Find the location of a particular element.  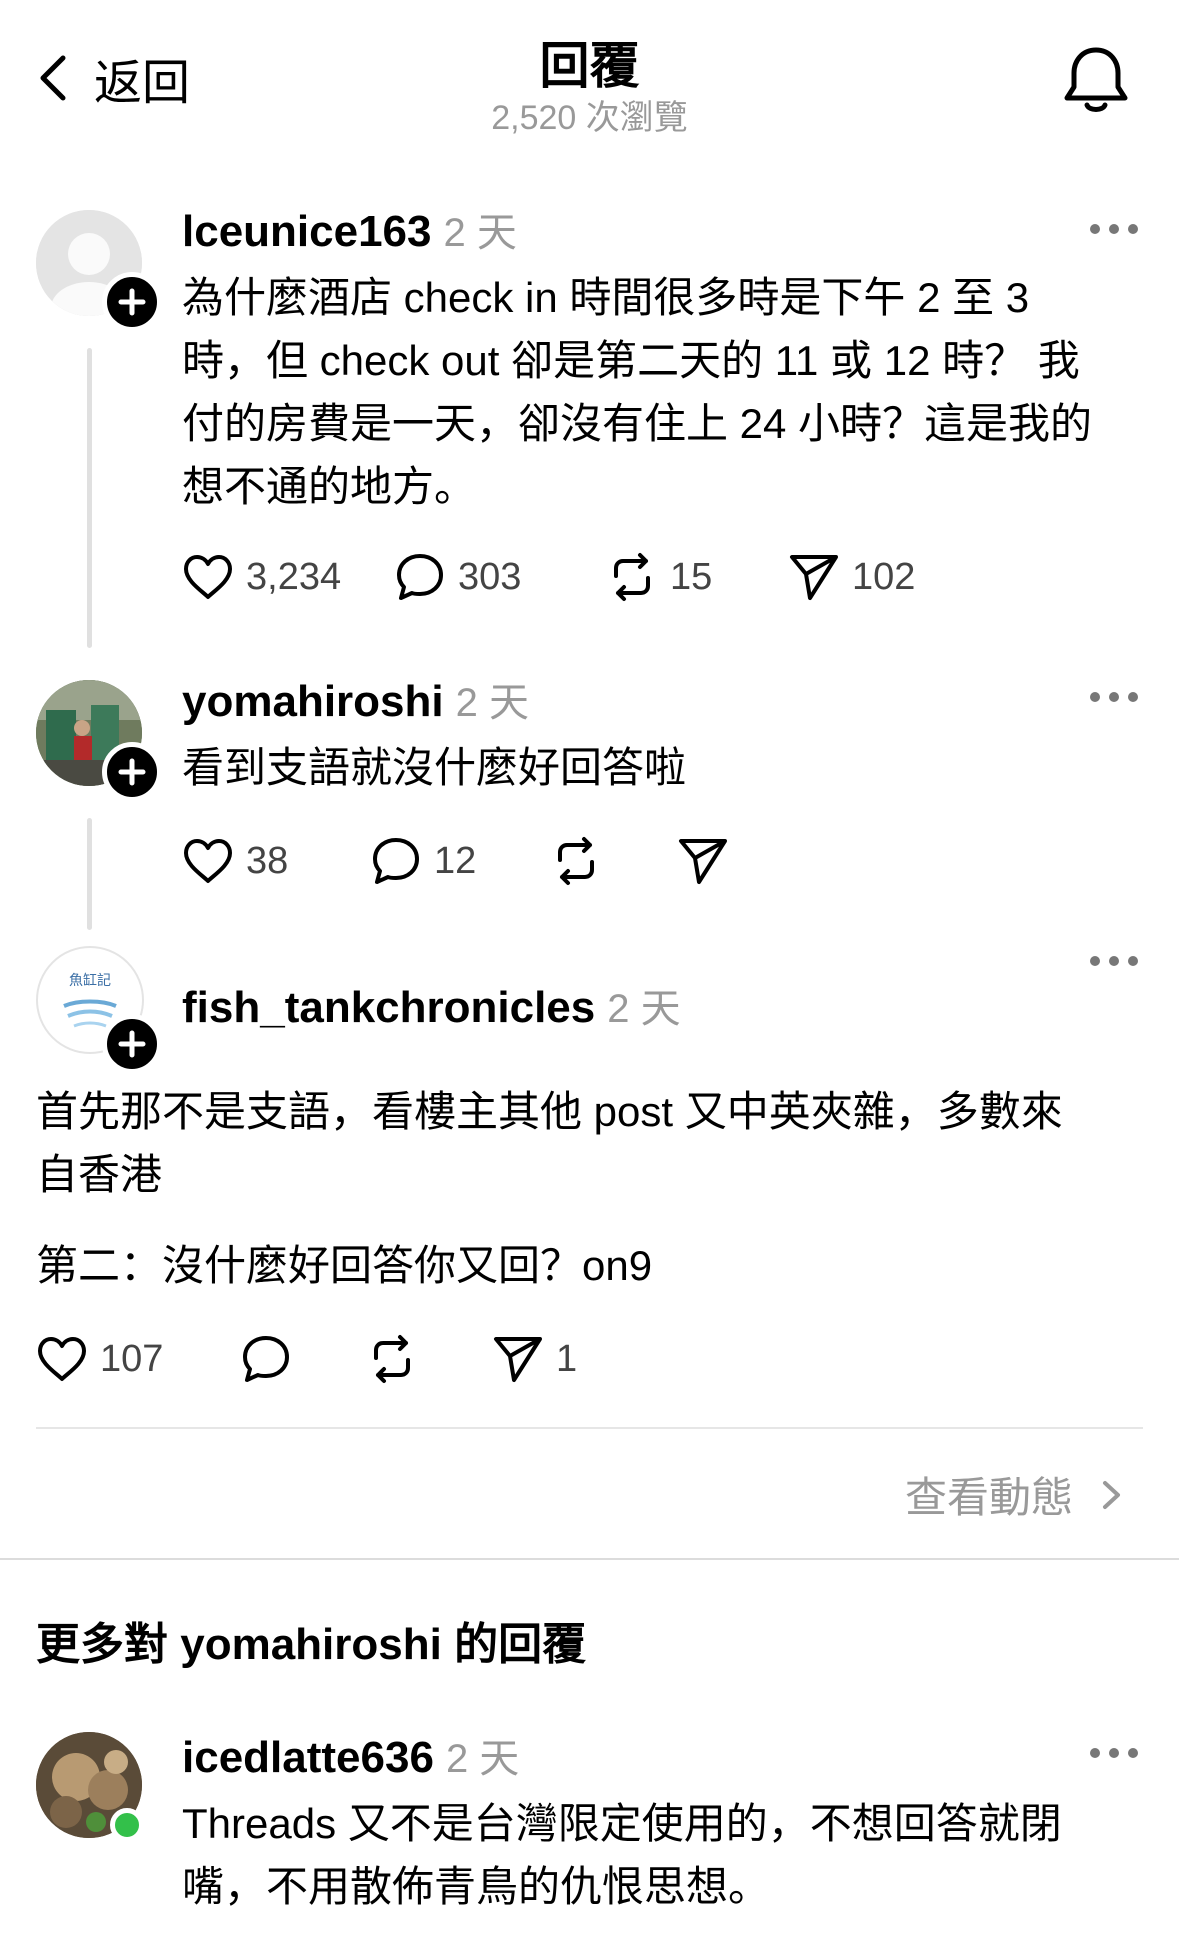

post-actions: 107 1 is located at coordinates (306, 1359).